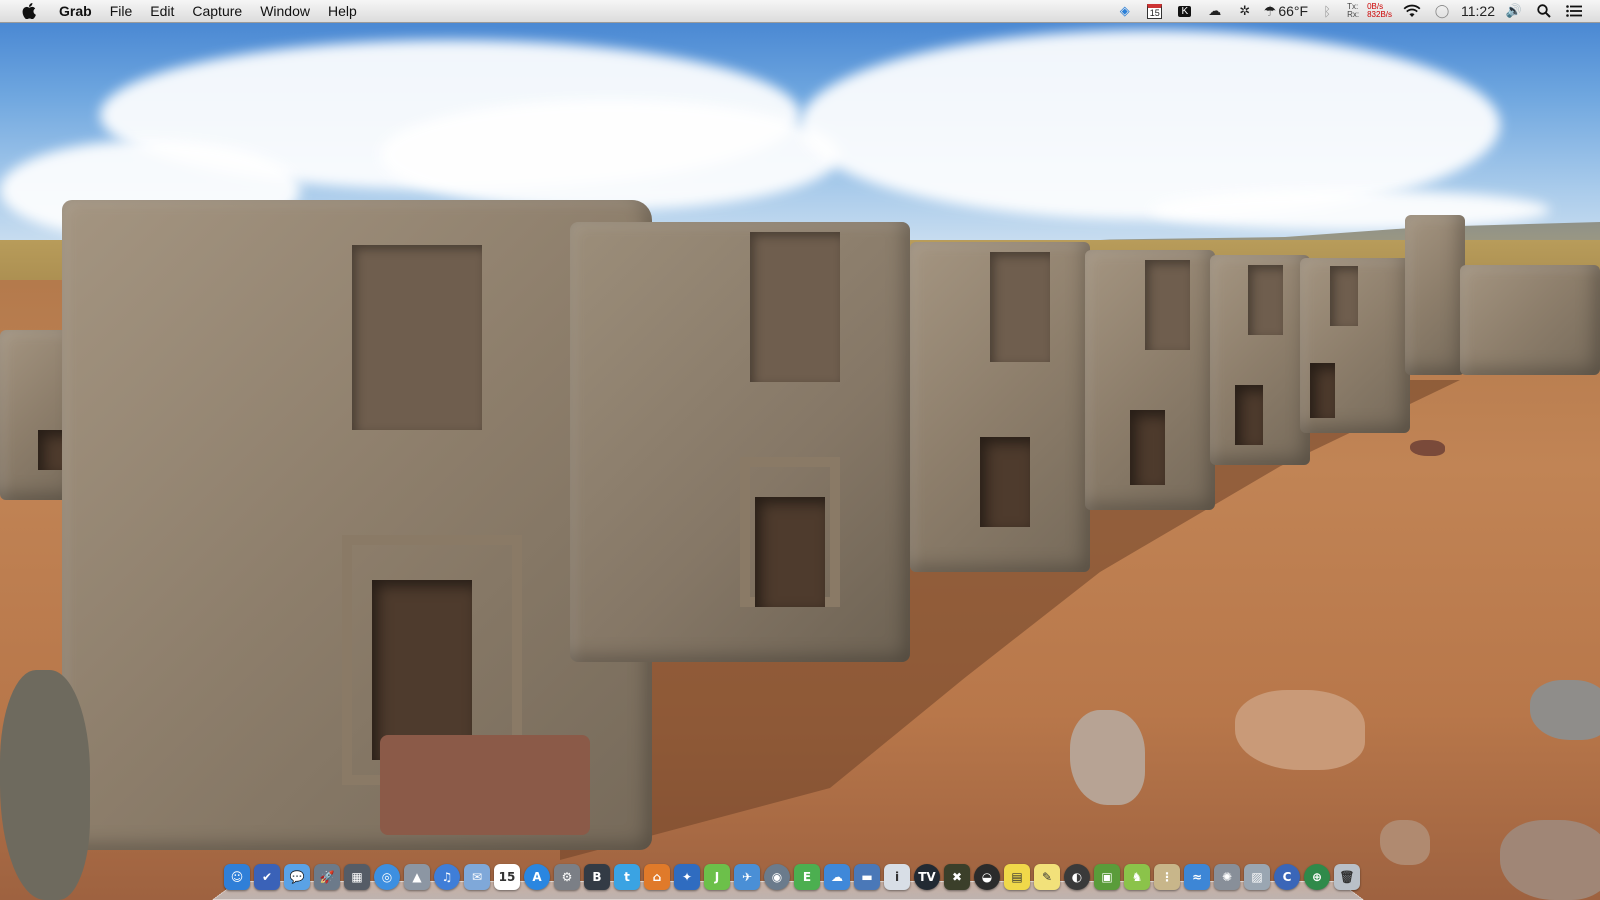 The height and width of the screenshot is (900, 1600). Describe the element at coordinates (897, 877) in the screenshot. I see `textedit-icon: i` at that location.